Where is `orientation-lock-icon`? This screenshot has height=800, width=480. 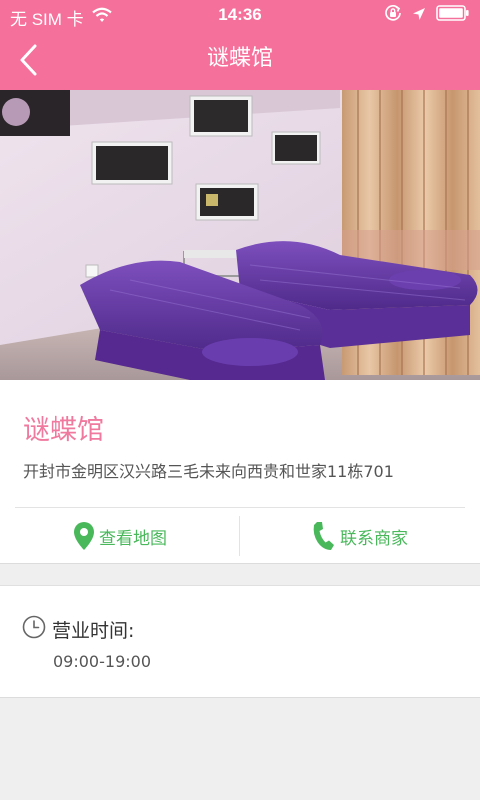
orientation-lock-icon is located at coordinates (393, 15).